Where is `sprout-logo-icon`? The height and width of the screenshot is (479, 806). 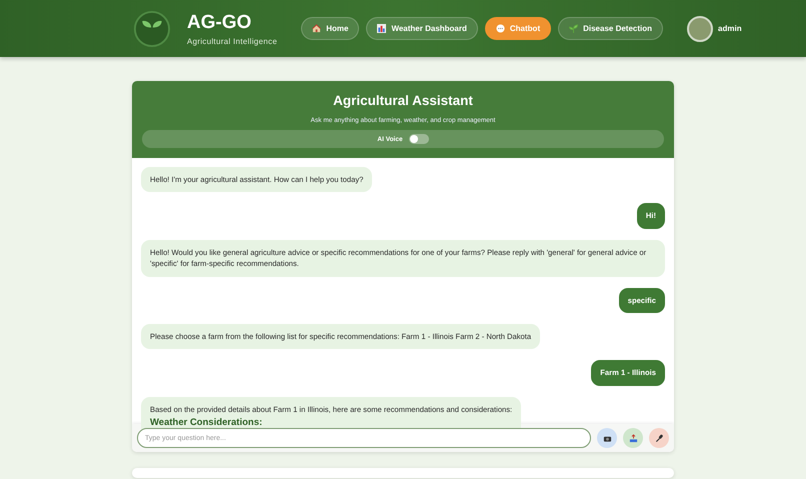 sprout-logo-icon is located at coordinates (152, 29).